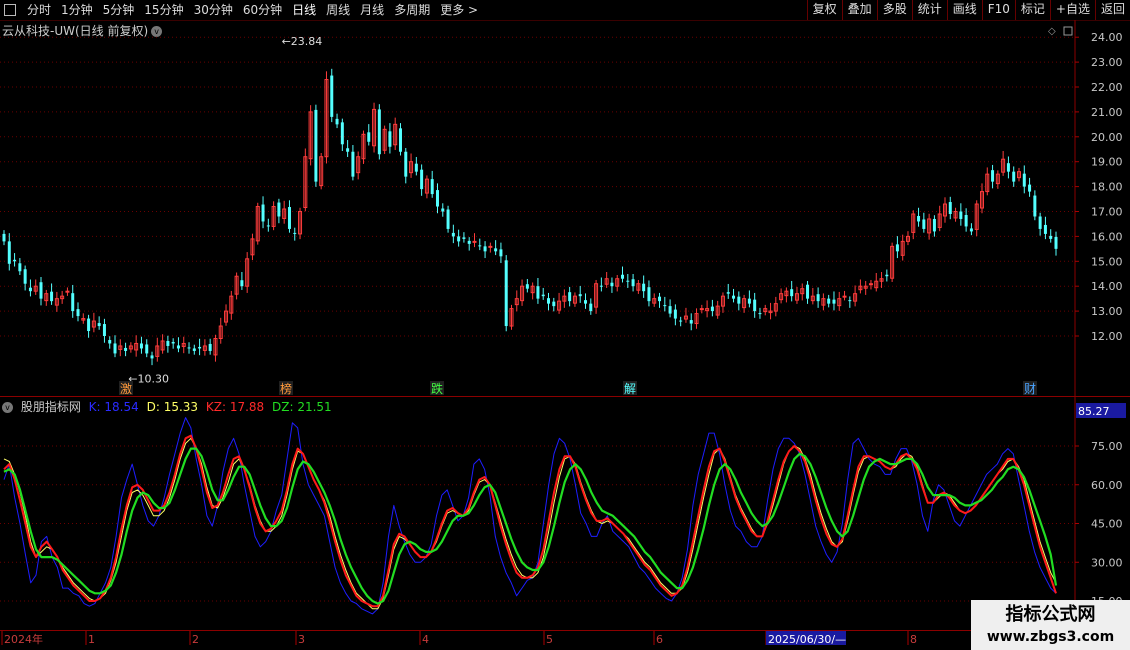 This screenshot has width=1130, height=650. What do you see at coordinates (301, 639) in the screenshot?
I see `time-axis-label: 3` at bounding box center [301, 639].